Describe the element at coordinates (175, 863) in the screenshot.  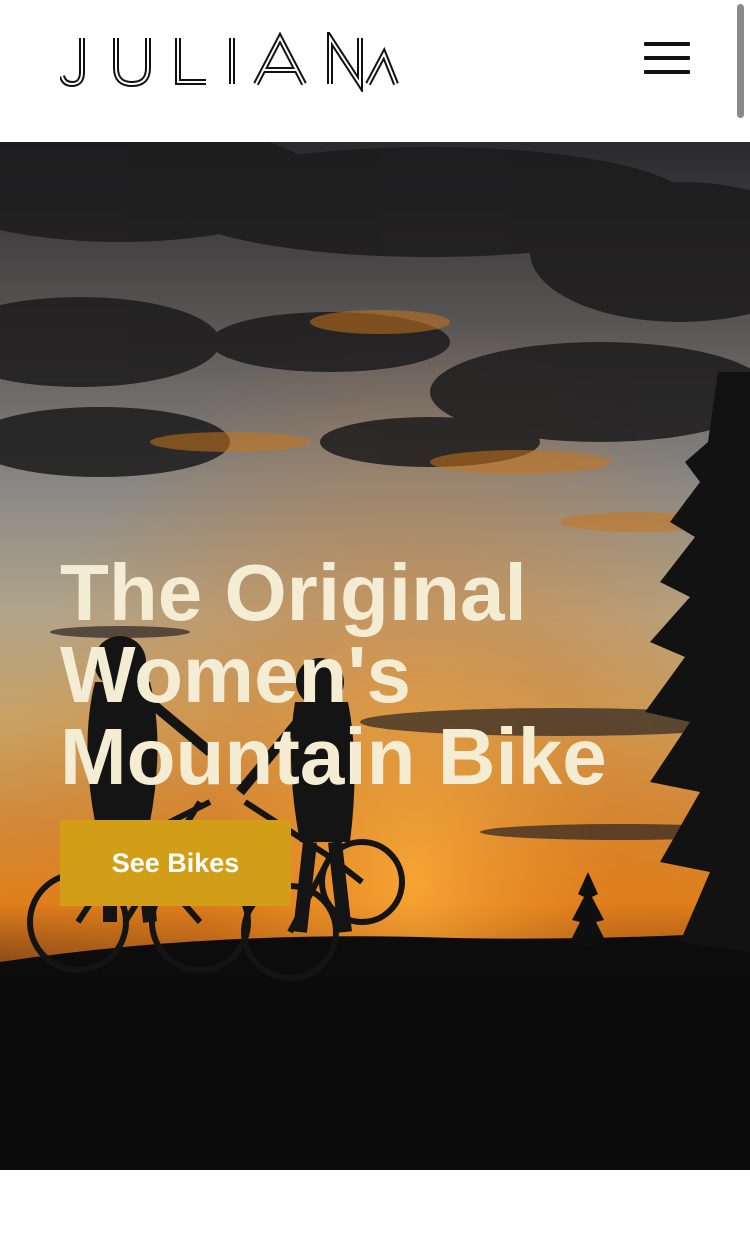
I see `see-bikes-button: See Bikes` at that location.